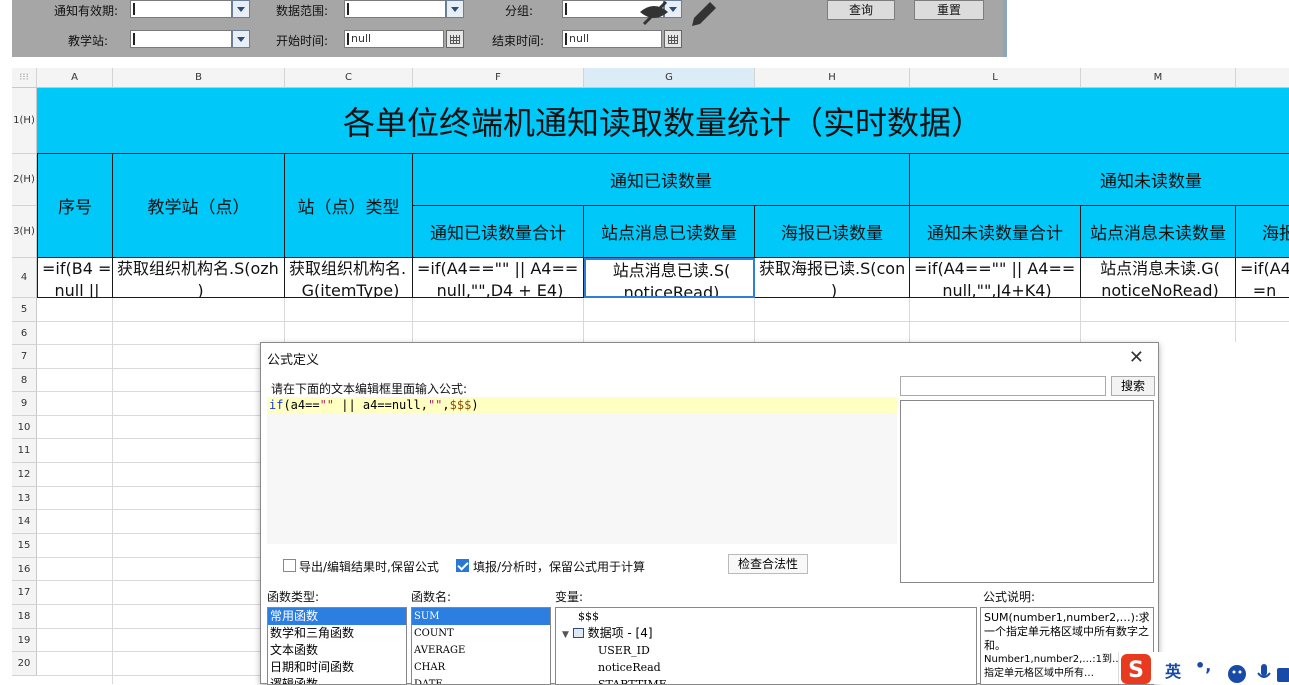 The width and height of the screenshot is (1289, 685). Describe the element at coordinates (337, 616) in the screenshot. I see `list-item: 常用函数` at that location.